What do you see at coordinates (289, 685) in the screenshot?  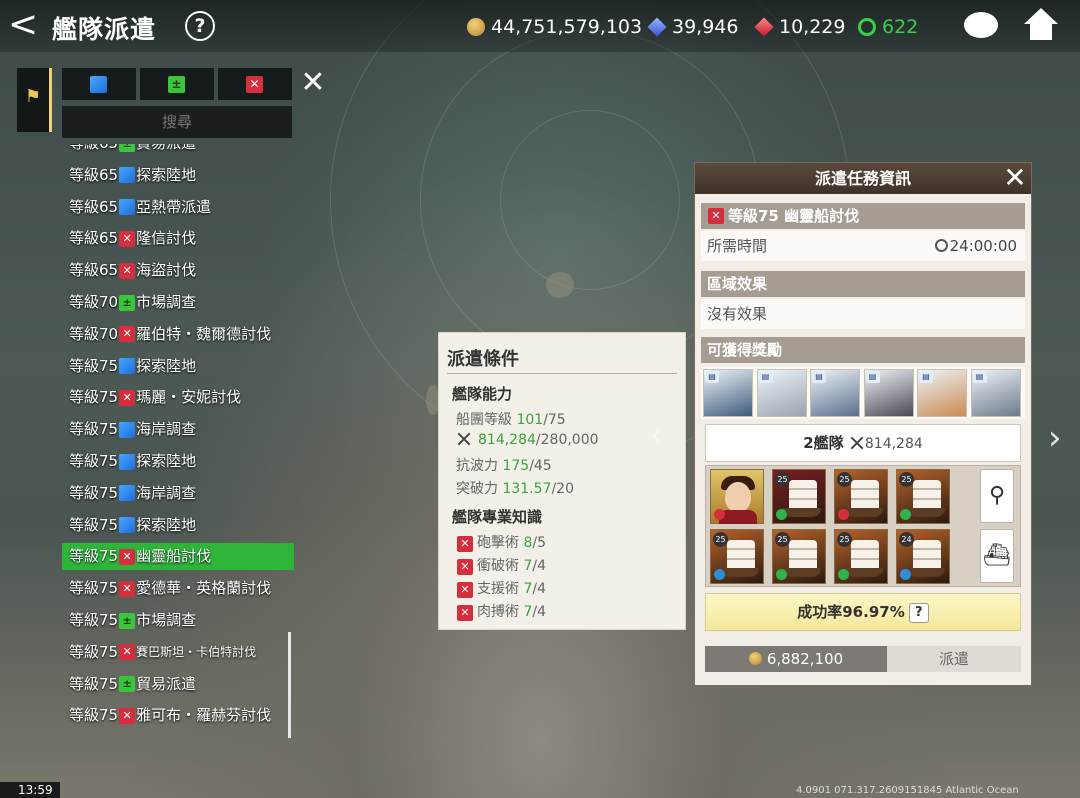 I see `list-scrollbar` at bounding box center [289, 685].